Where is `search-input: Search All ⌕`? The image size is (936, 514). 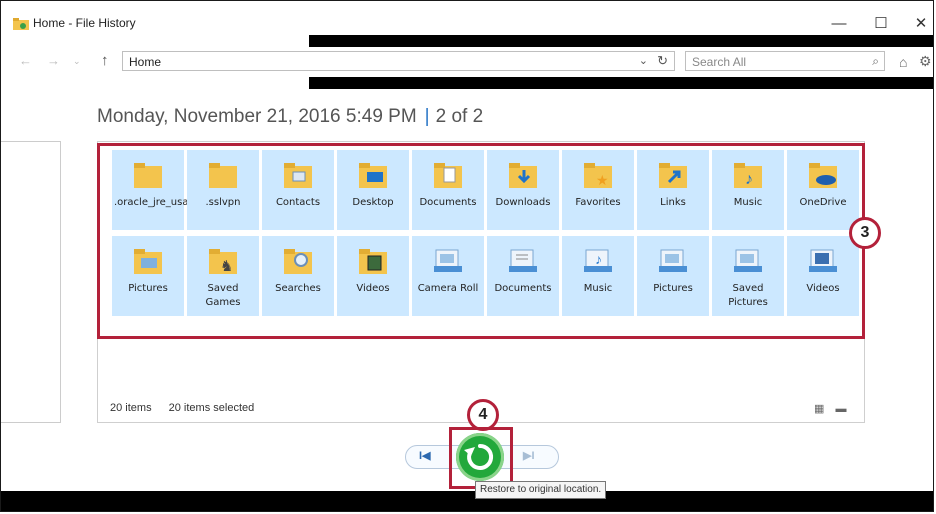 search-input: Search All ⌕ is located at coordinates (785, 61).